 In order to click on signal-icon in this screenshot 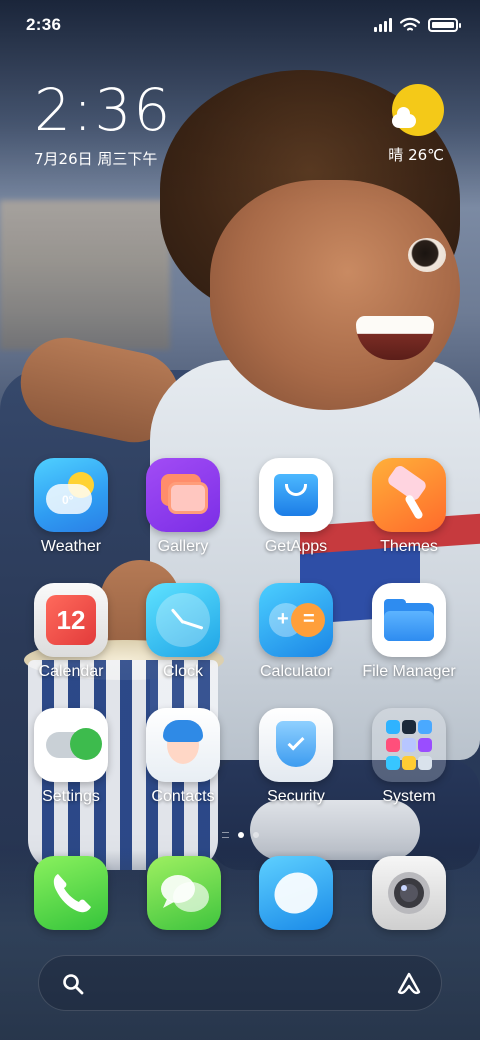, I will do `click(383, 25)`.